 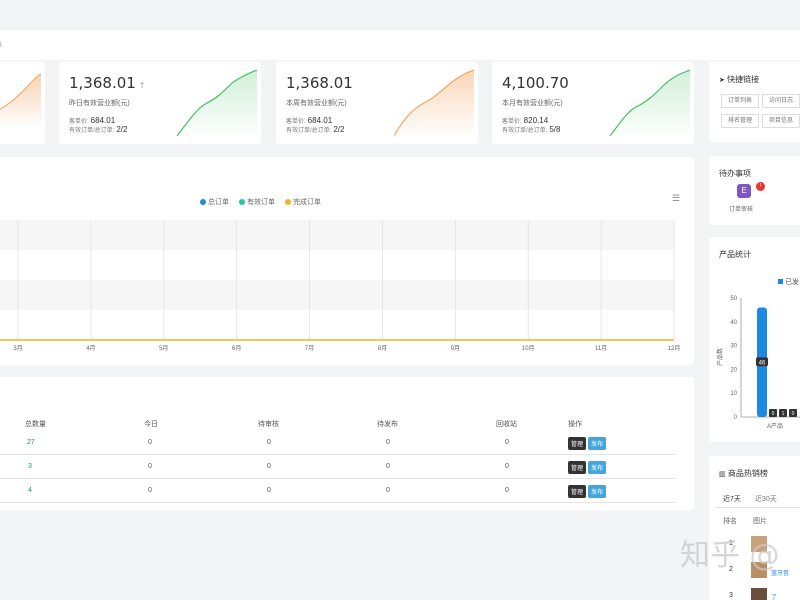 What do you see at coordinates (163, 348) in the screenshot?
I see `x-tick-label: 5月` at bounding box center [163, 348].